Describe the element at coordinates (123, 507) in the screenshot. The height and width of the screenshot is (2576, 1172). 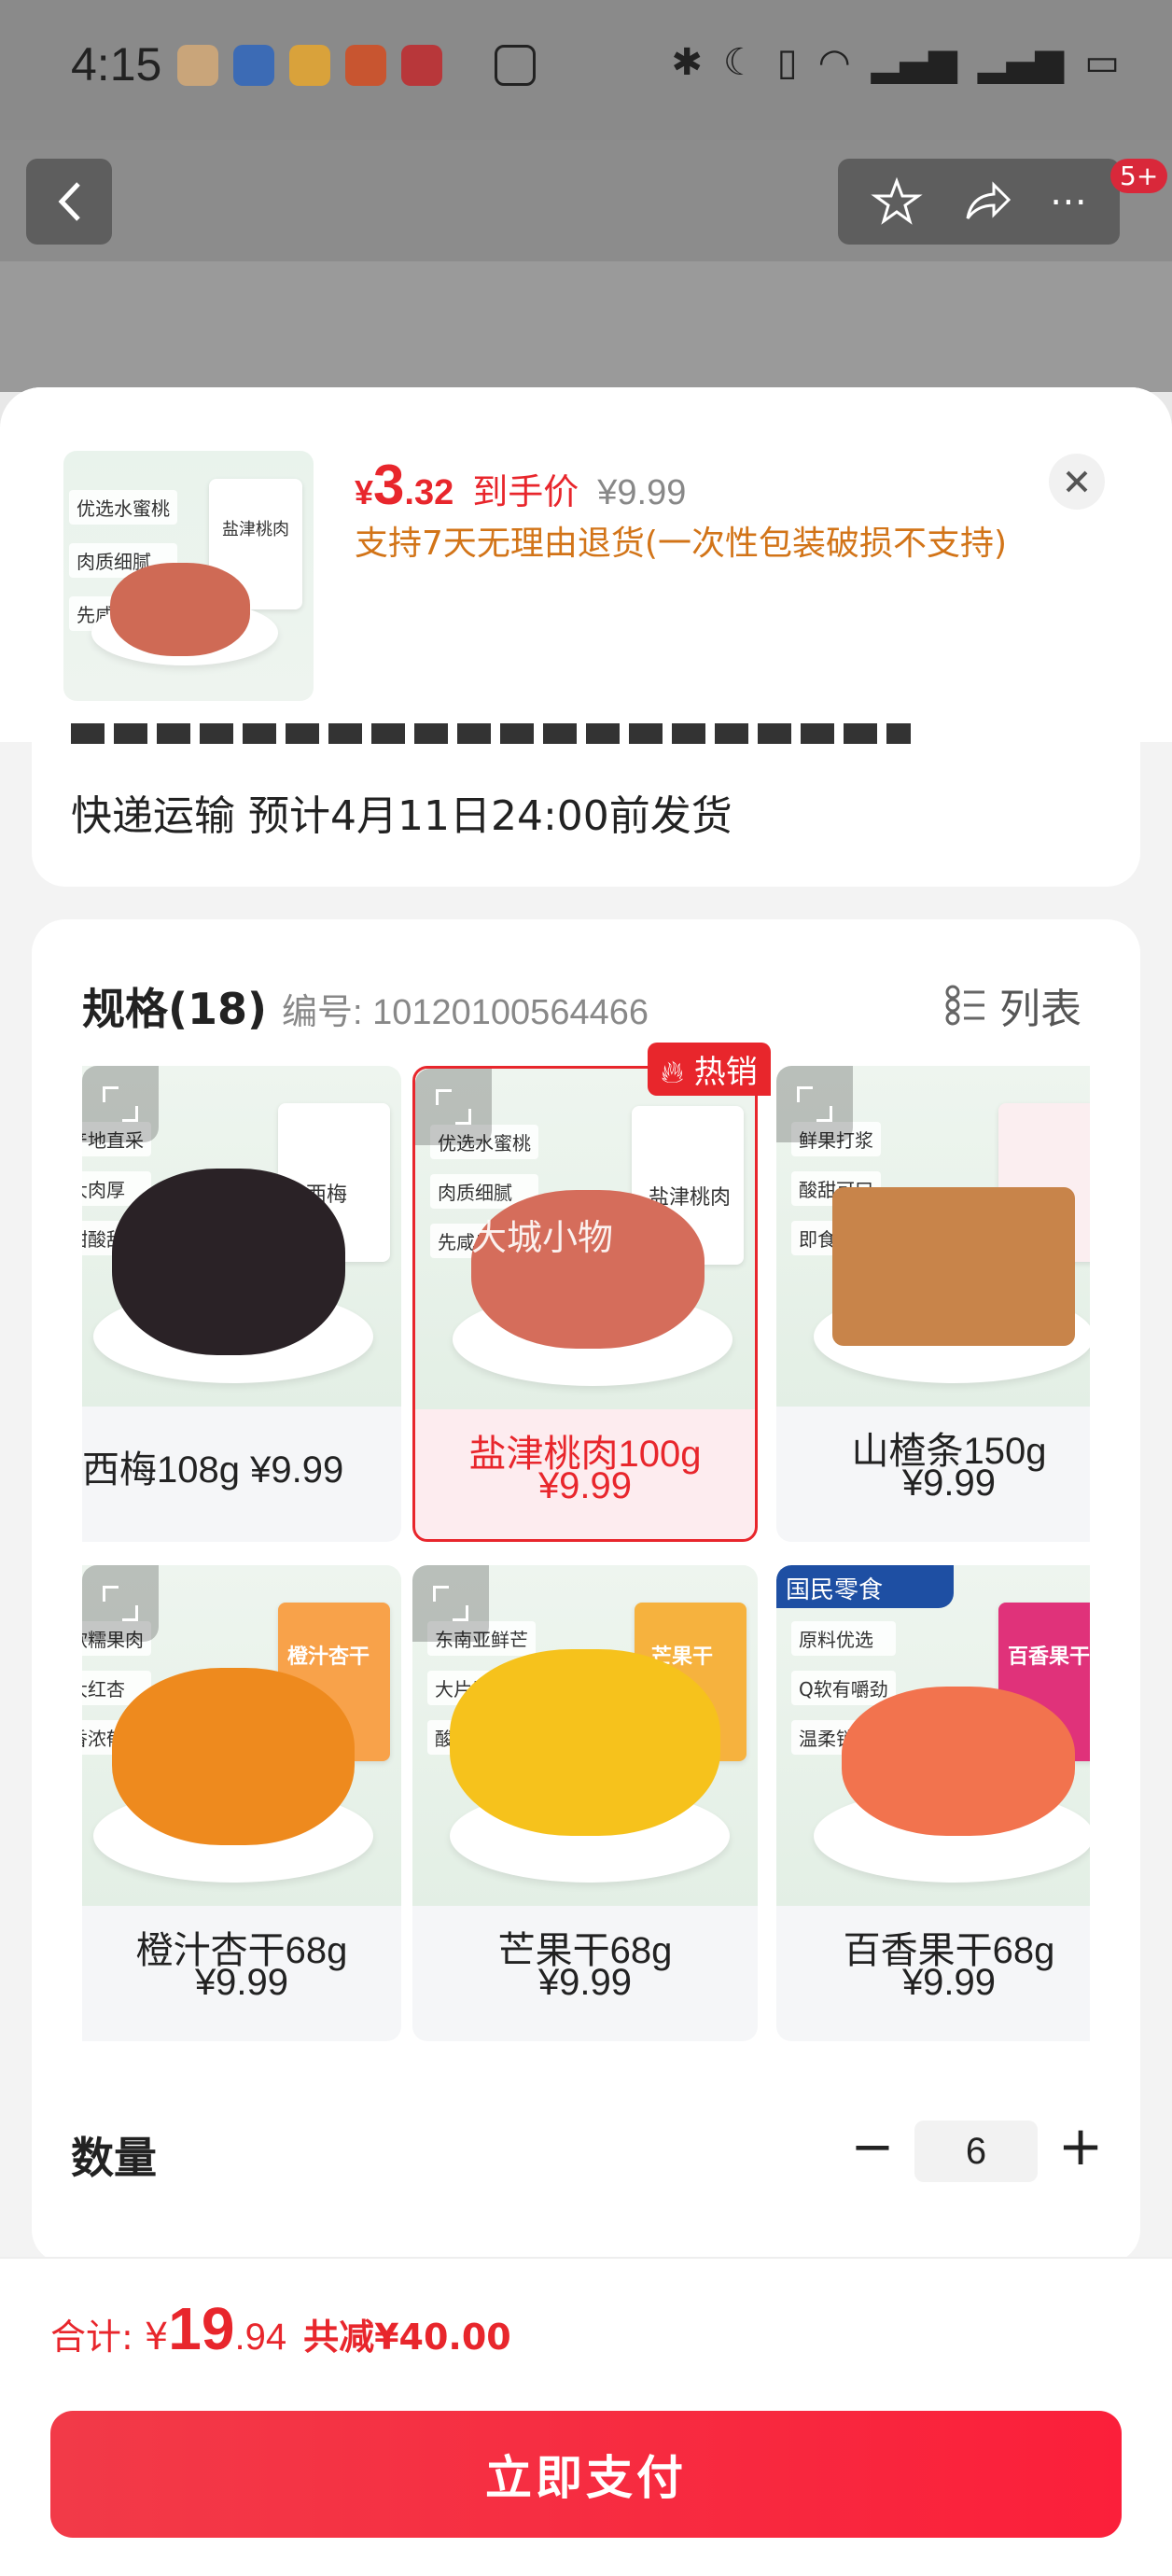
I see `thumb-tag: 优选水蜜桃` at that location.